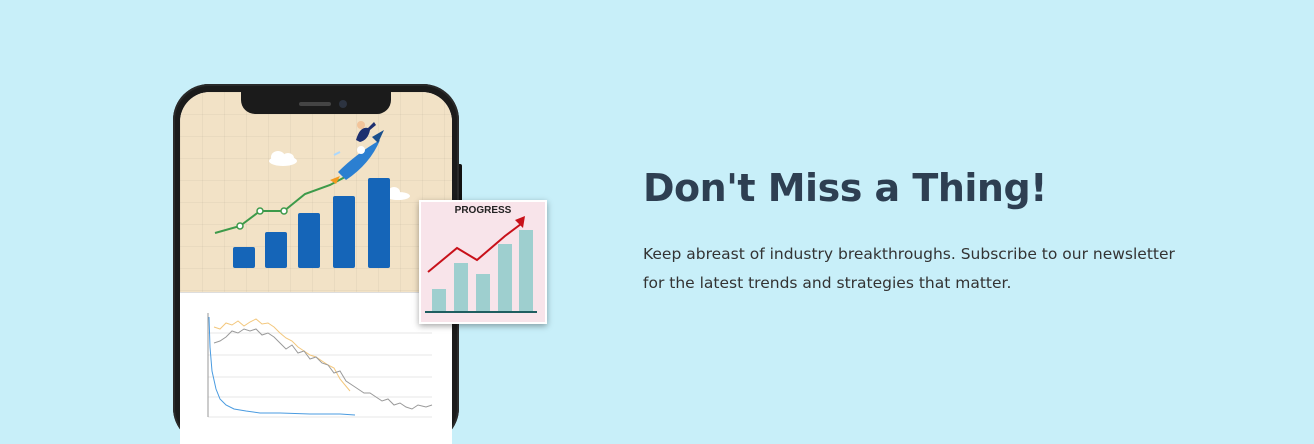 Image resolution: width=1314 pixels, height=444 pixels. I want to click on camera-icon, so click(343, 104).